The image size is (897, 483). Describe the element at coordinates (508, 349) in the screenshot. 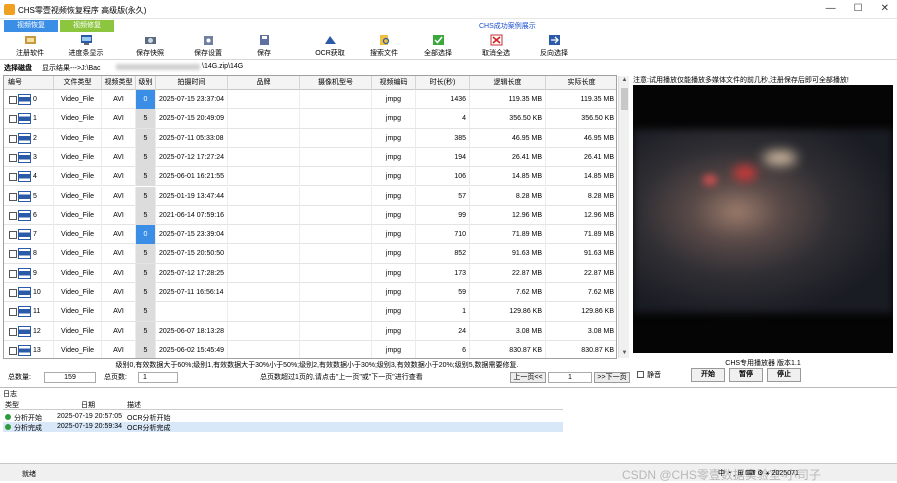

I see `cell-logical: 830.87 KB` at that location.